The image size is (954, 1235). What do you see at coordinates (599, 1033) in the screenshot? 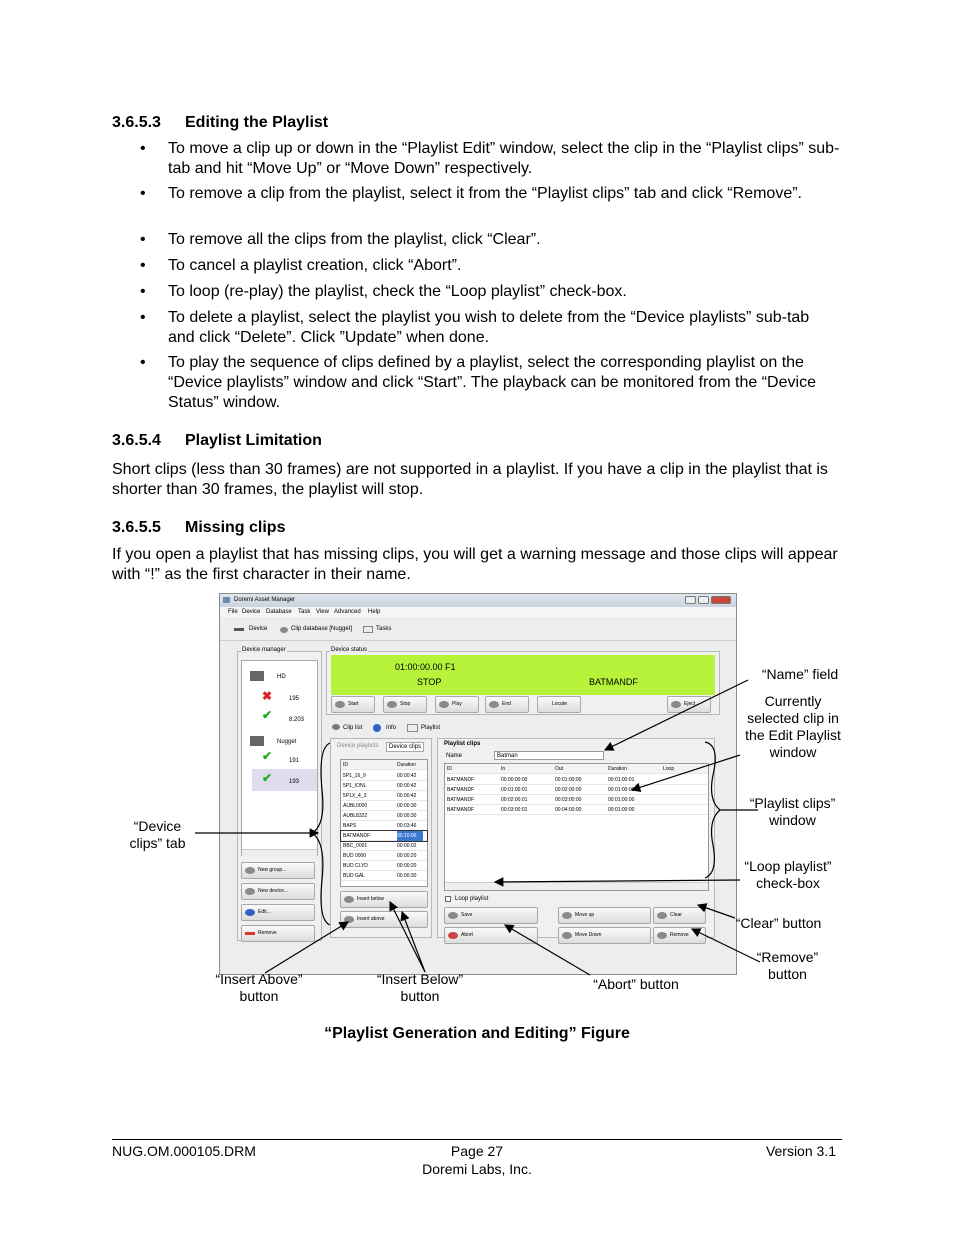
I see `caption-rest: ” Figure` at bounding box center [599, 1033].